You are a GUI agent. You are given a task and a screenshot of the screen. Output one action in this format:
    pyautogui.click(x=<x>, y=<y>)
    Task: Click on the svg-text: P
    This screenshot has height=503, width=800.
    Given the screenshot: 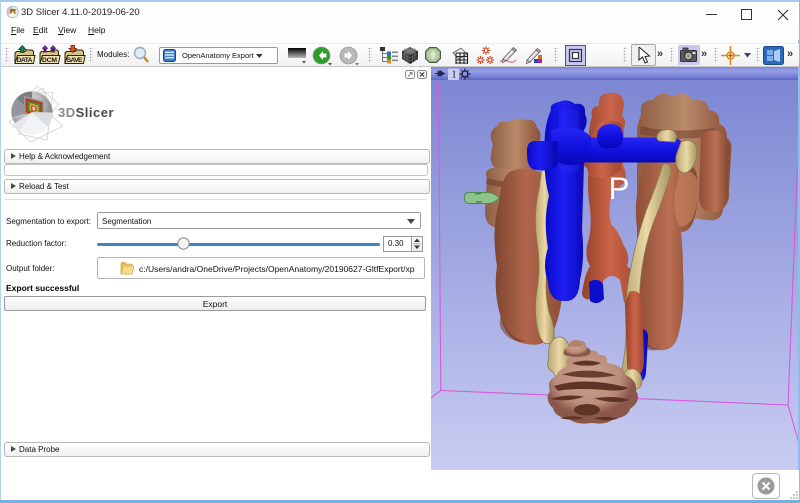 What is the action you would take?
    pyautogui.click(x=619, y=188)
    